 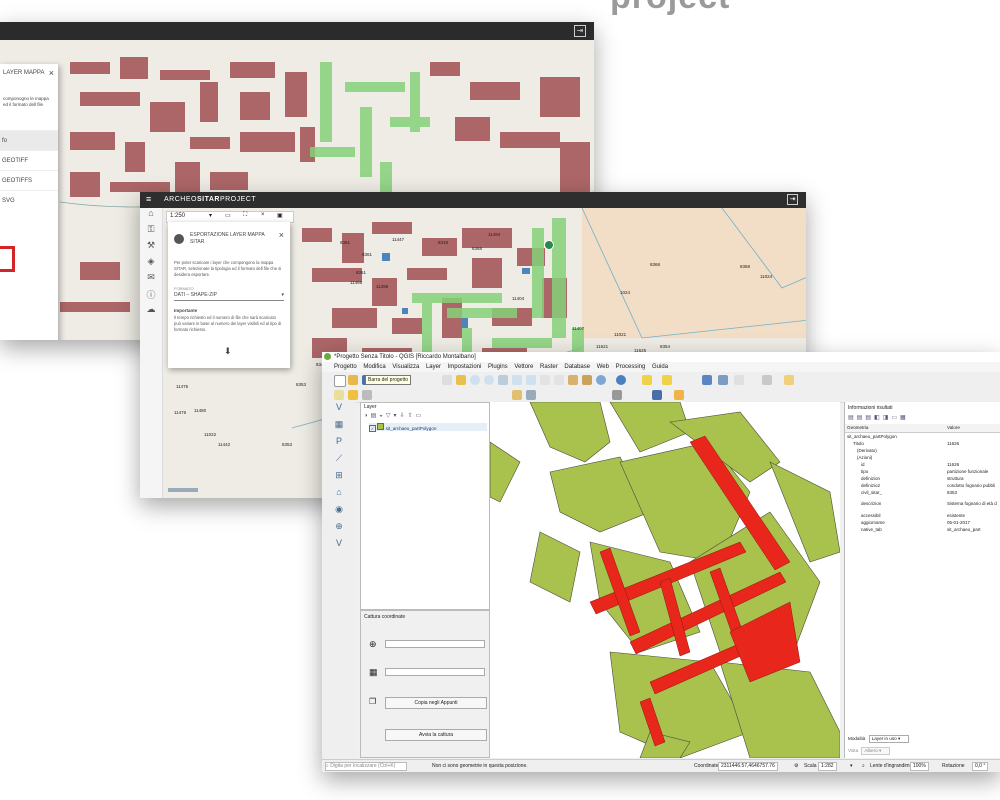 I want to click on measure-icon, so click(x=767, y=380).